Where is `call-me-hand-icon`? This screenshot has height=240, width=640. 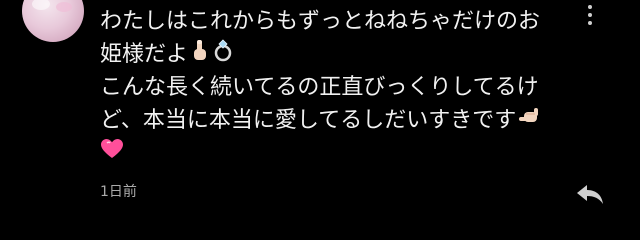 call-me-hand-icon is located at coordinates (531, 121).